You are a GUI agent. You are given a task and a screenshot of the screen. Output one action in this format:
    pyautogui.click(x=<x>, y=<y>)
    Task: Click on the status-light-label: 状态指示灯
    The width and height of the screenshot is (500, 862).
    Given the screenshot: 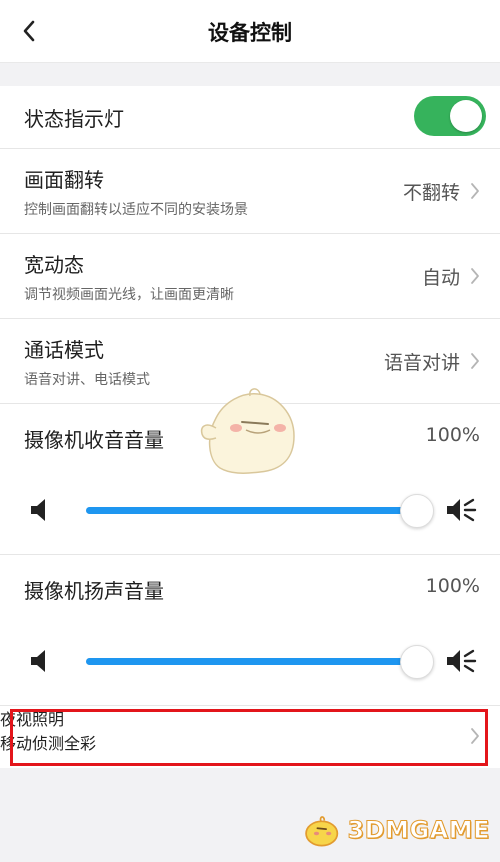 What is the action you would take?
    pyautogui.click(x=74, y=119)
    